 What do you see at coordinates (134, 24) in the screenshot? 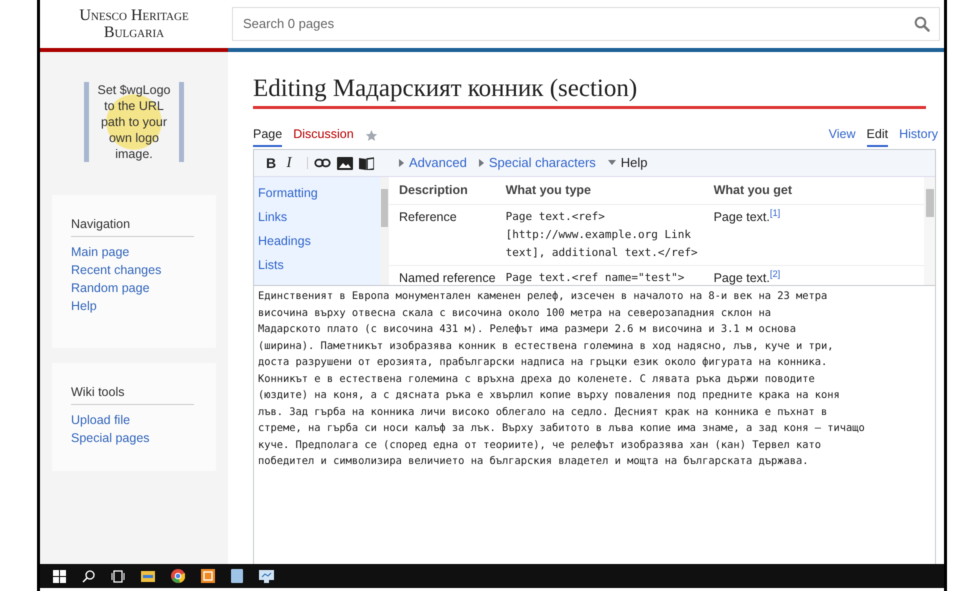
I see `site-title: Unesco Heritage Bulgaria` at bounding box center [134, 24].